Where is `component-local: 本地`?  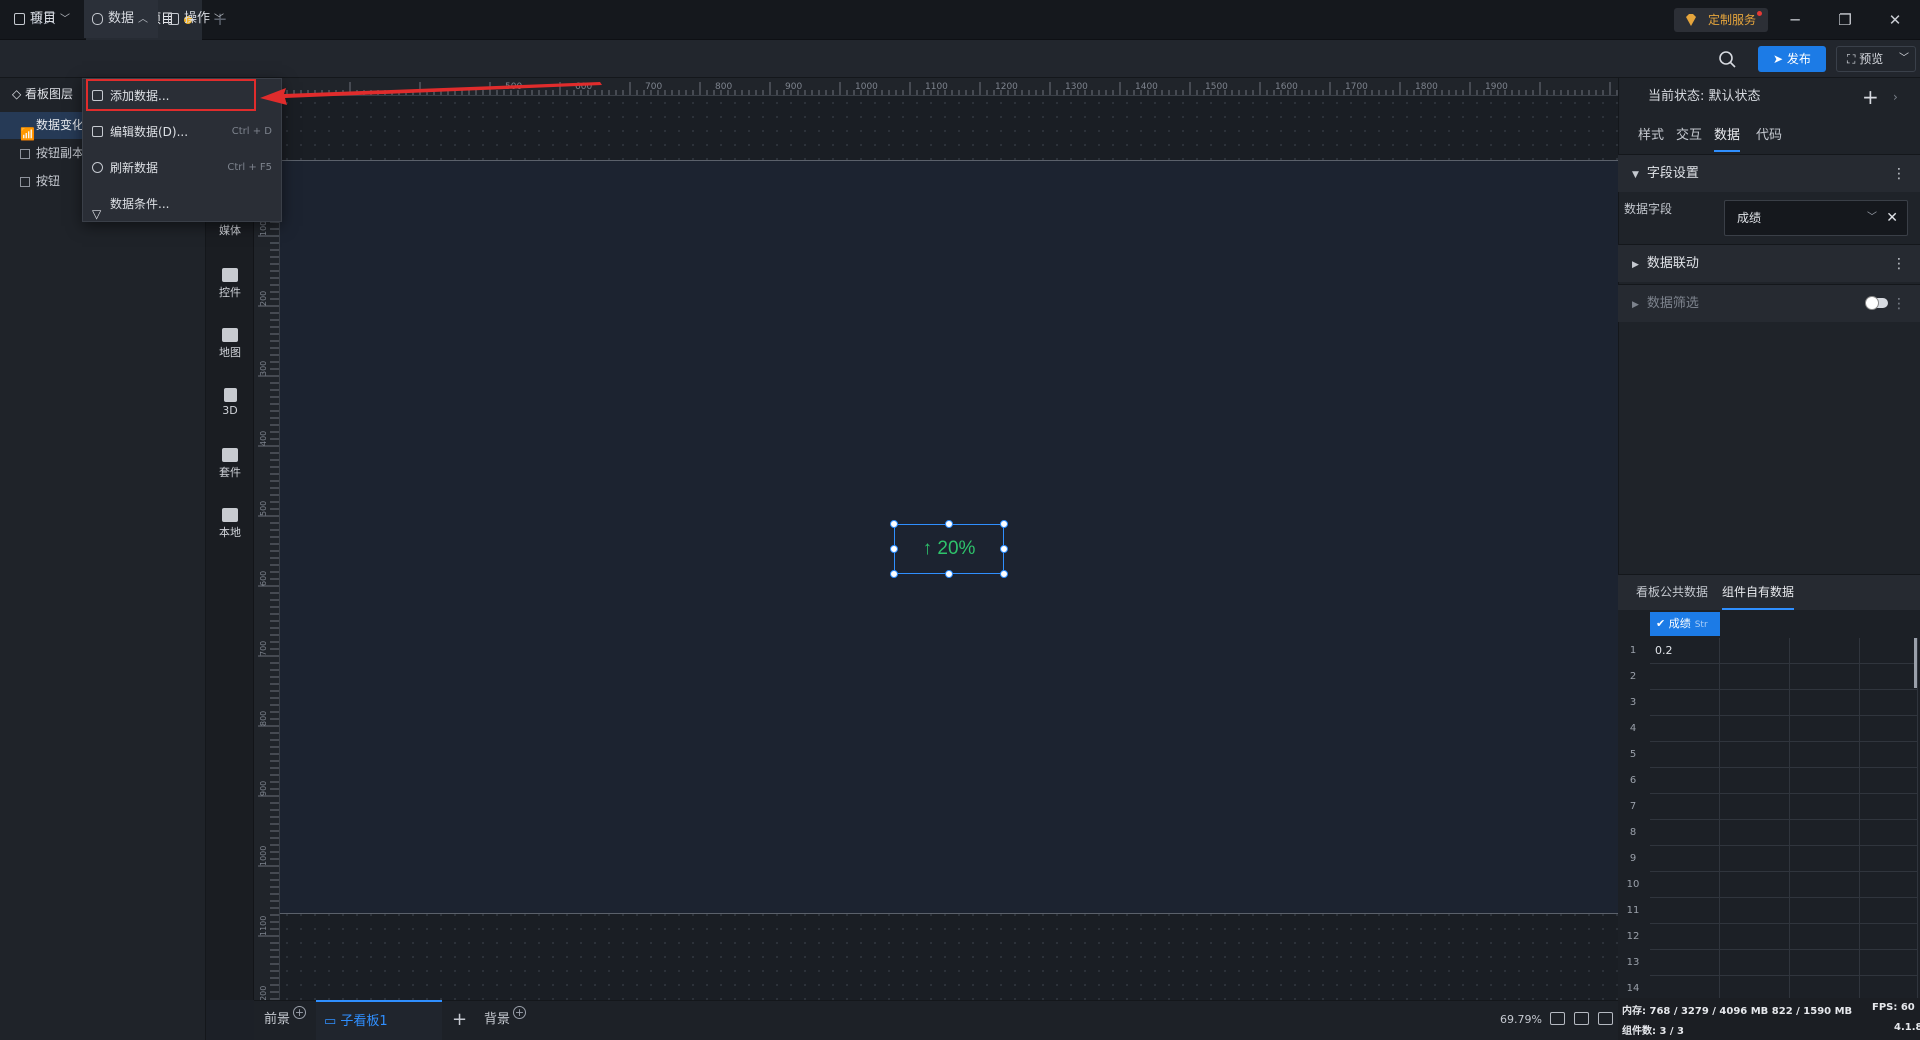 component-local: 本地 is located at coordinates (230, 524).